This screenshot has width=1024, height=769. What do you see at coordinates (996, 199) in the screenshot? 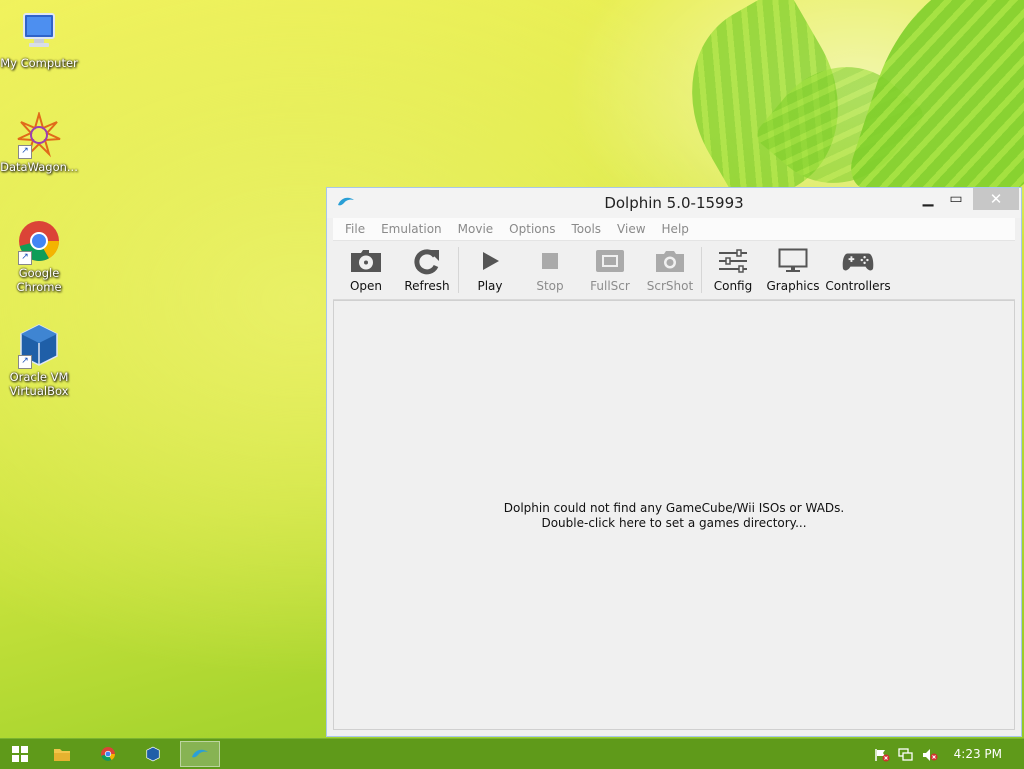
I see `close-button: ✕` at bounding box center [996, 199].